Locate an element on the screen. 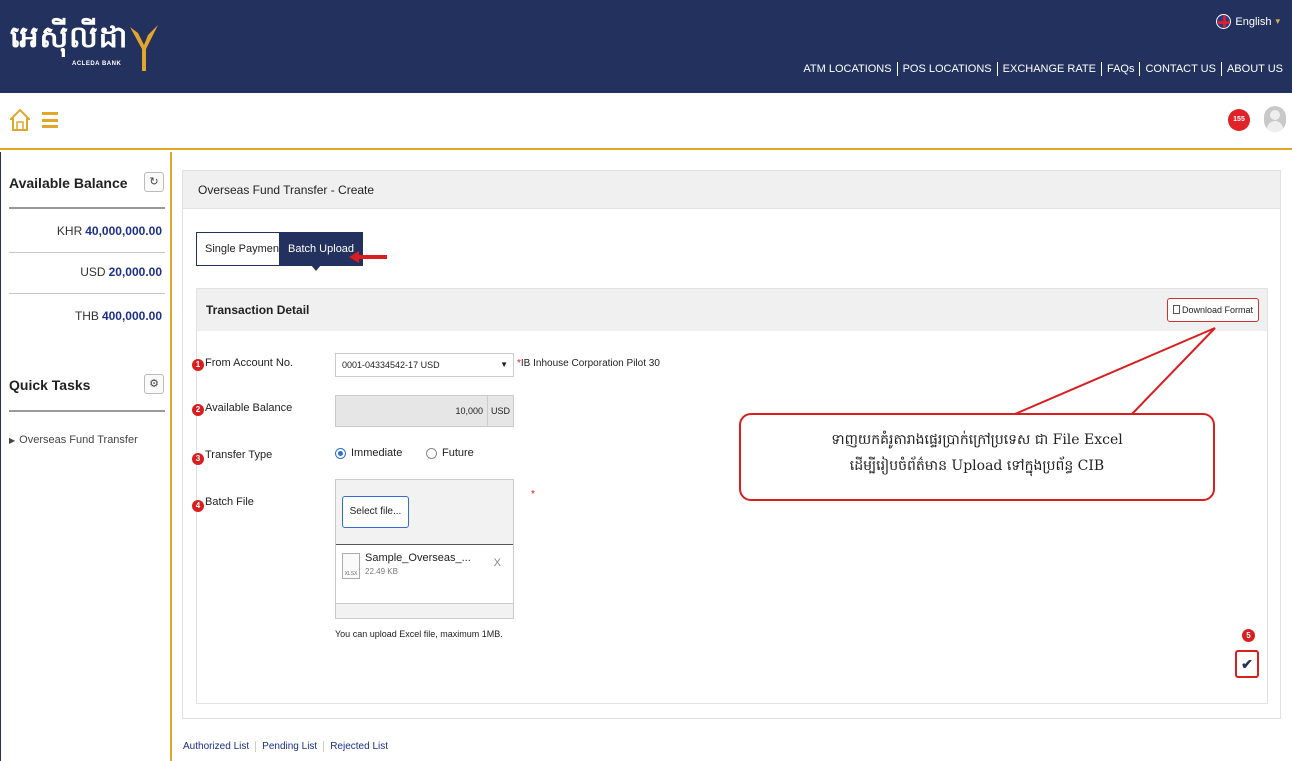 This screenshot has width=1292, height=761. radio-immediate: Immediate is located at coordinates (368, 453).